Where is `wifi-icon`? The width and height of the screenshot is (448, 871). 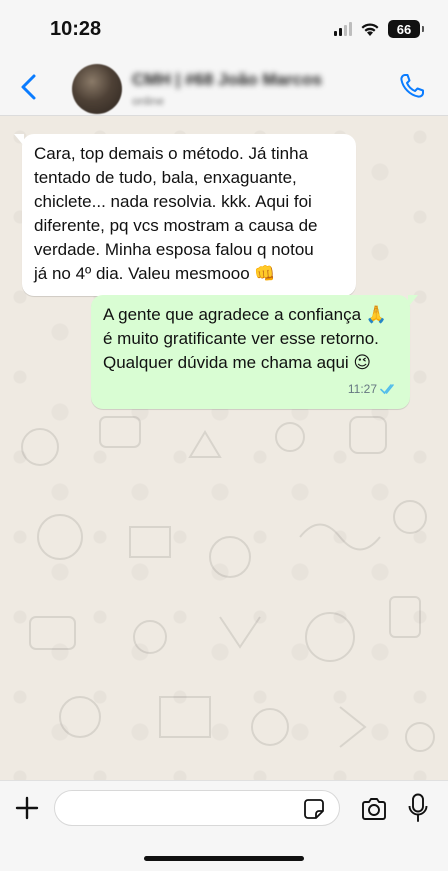 wifi-icon is located at coordinates (370, 29).